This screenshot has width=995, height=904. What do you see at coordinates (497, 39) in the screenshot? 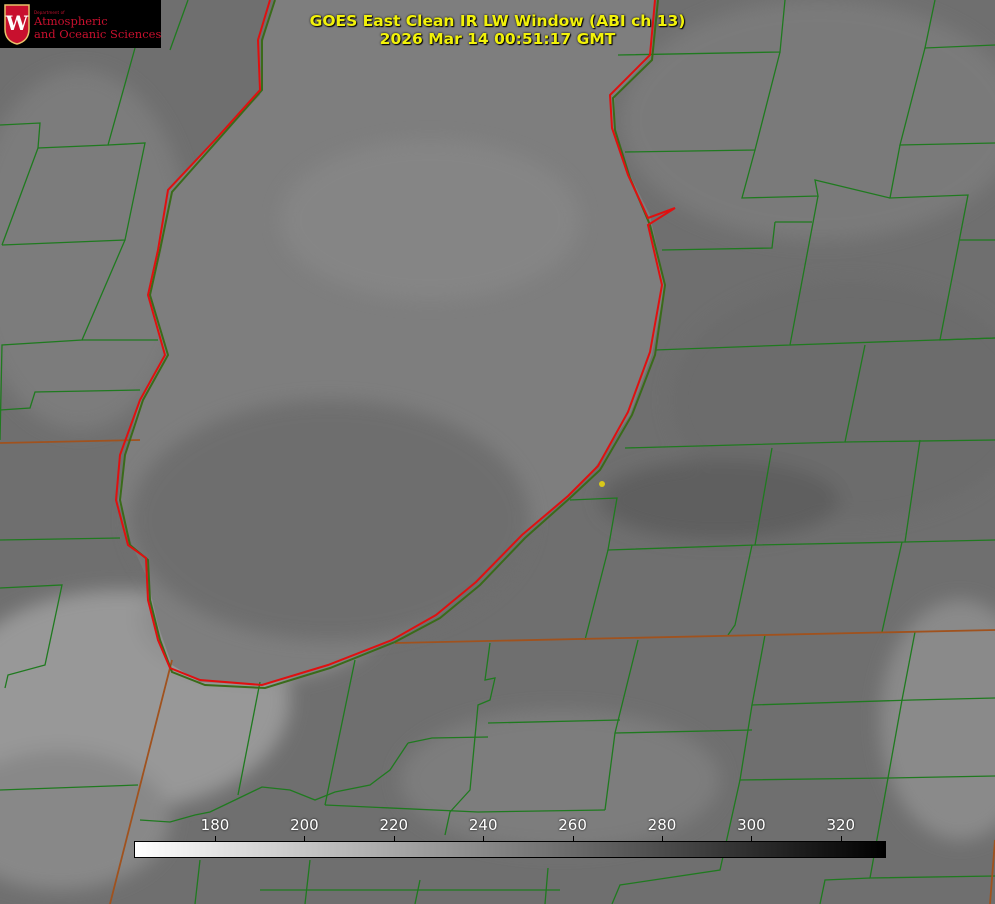
I see `image-timestamp: 2026 Mar 14 00:51:17 GMT` at bounding box center [497, 39].